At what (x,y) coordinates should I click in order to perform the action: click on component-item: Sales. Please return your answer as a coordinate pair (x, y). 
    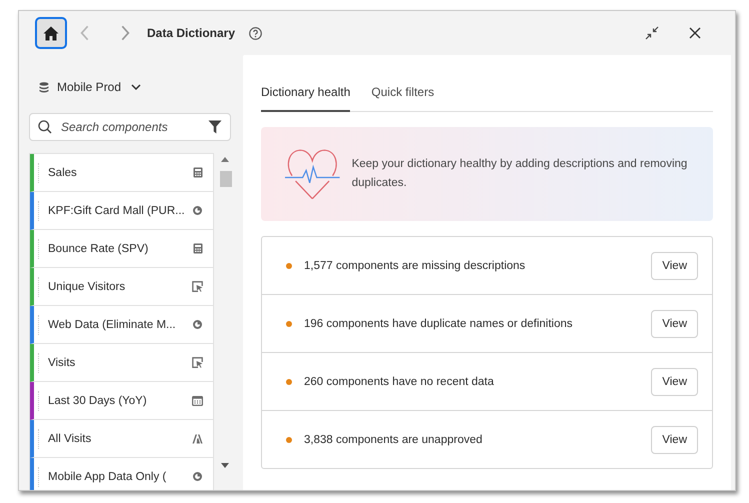
    Looking at the image, I should click on (121, 173).